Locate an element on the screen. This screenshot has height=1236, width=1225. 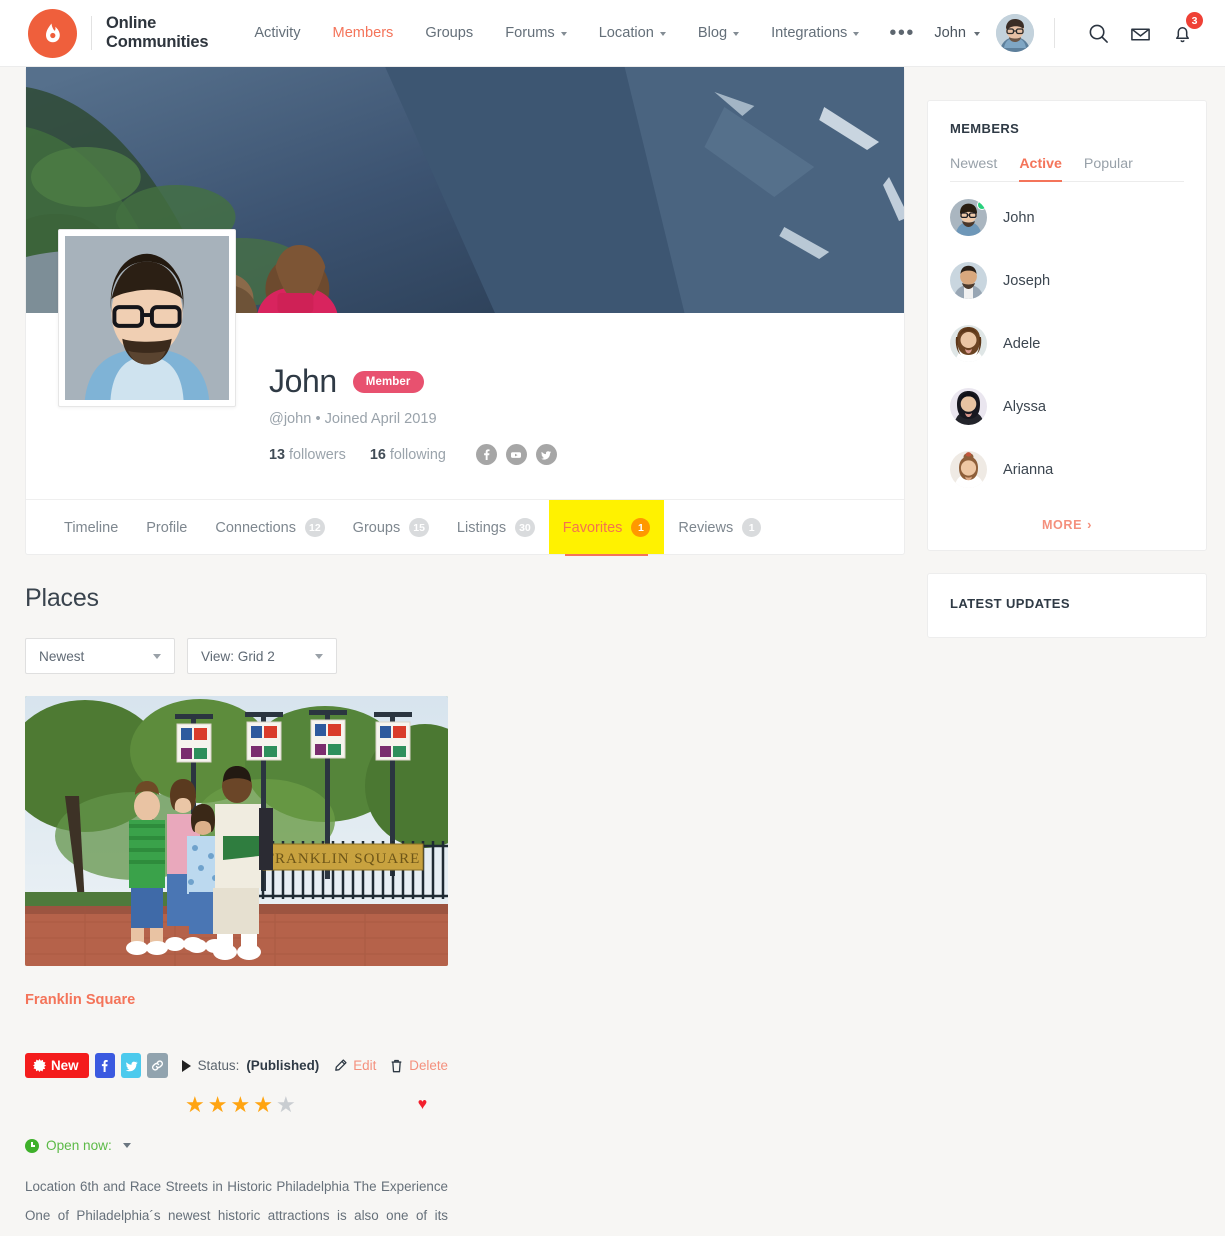
listing-thumbnail: FRANKLIN SQUARE is located at coordinates (236, 831).